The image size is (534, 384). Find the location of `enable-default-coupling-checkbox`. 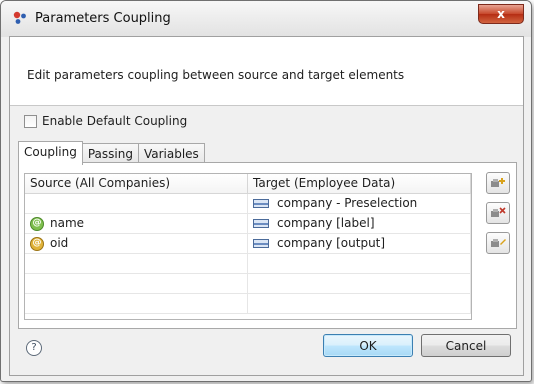

enable-default-coupling-checkbox is located at coordinates (30, 121).